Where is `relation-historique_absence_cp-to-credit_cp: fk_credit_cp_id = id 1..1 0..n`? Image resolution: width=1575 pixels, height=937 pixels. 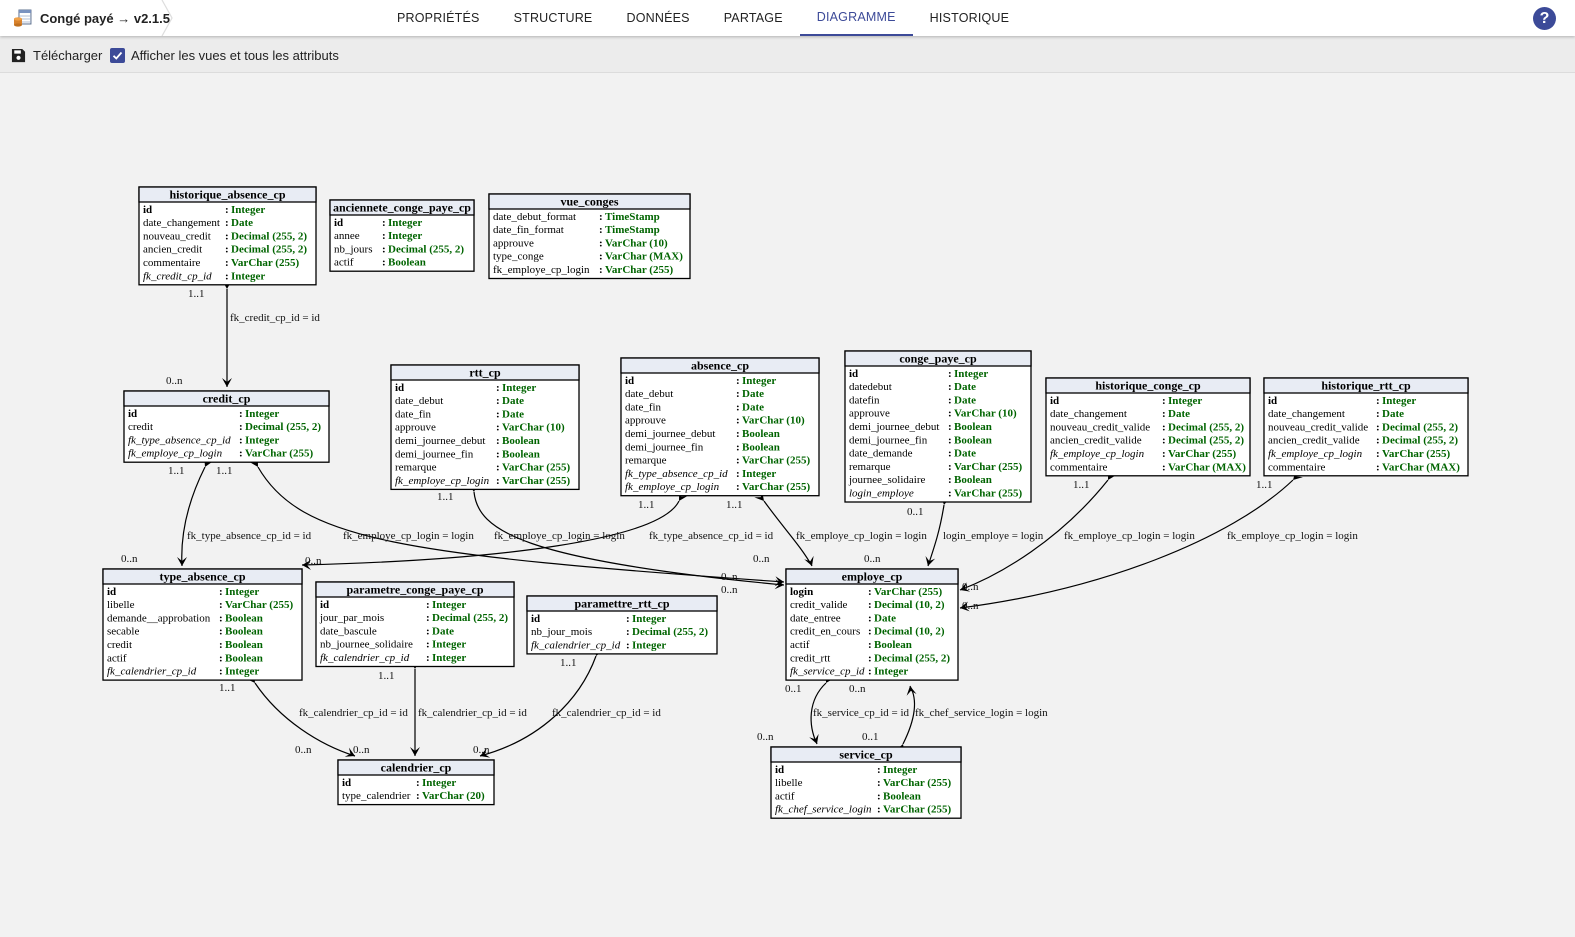
relation-historique_absence_cp-to-credit_cp: fk_credit_cp_id = id 1..1 0..n is located at coordinates (243, 333).